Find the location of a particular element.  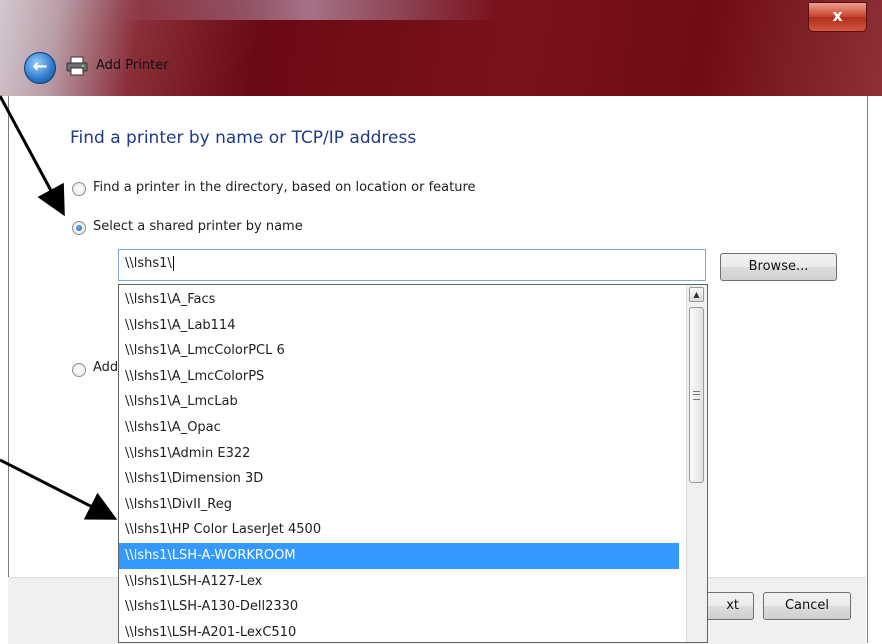

annotation-arrows is located at coordinates (59, 307).